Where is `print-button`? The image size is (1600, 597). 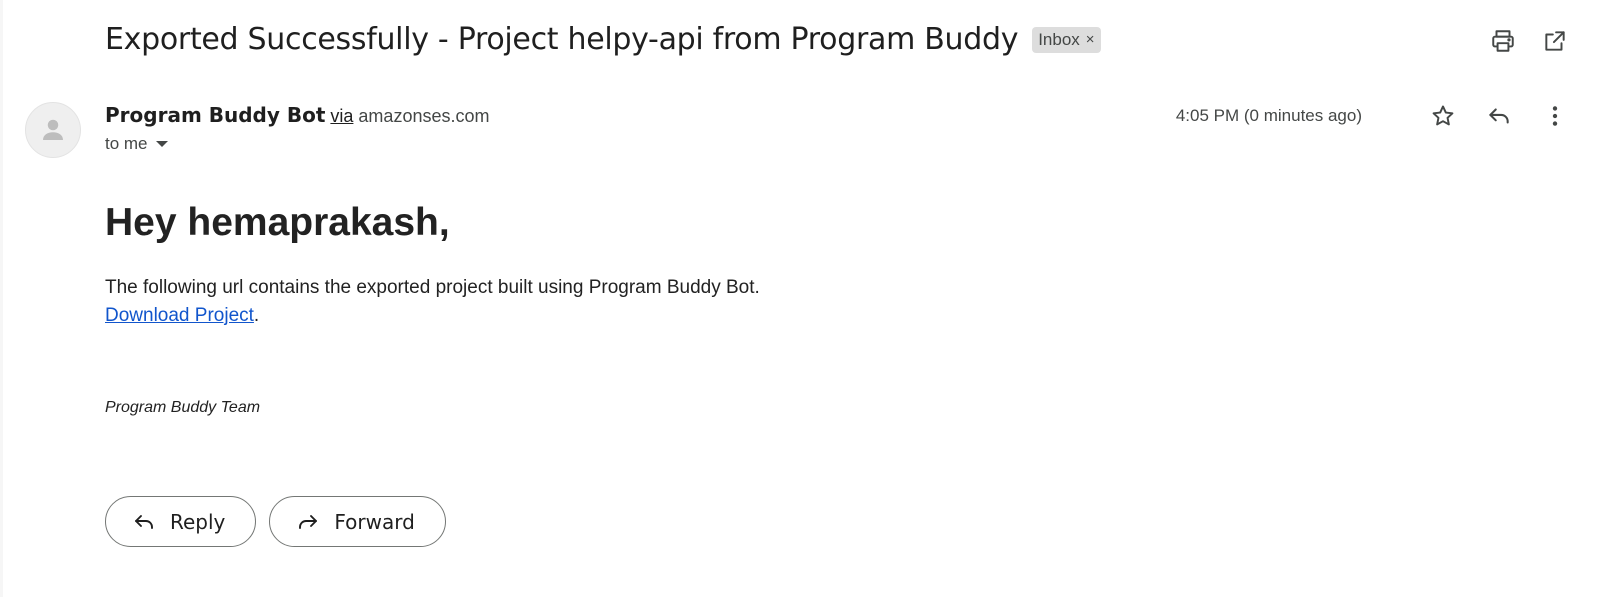 print-button is located at coordinates (1503, 41).